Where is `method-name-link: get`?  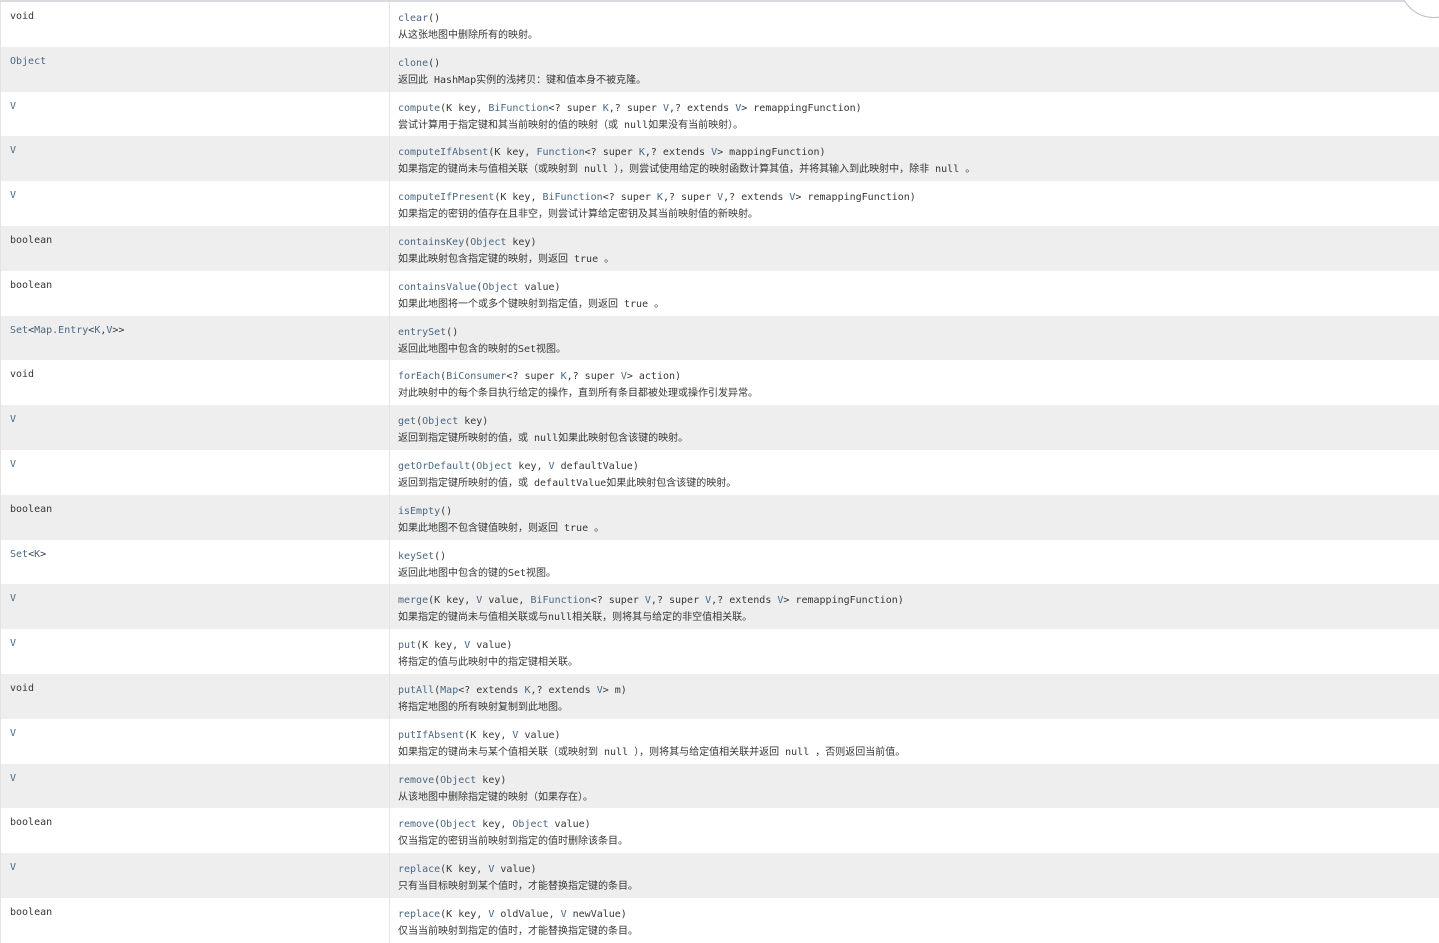
method-name-link: get is located at coordinates (407, 421).